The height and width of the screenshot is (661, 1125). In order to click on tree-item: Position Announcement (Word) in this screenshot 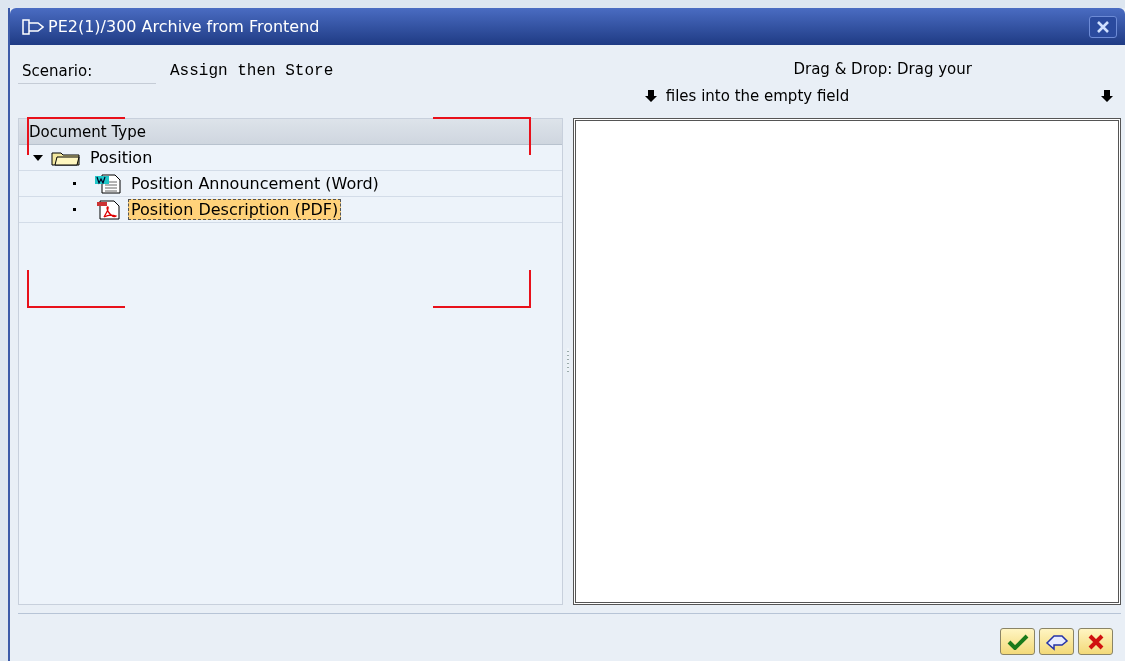, I will do `click(255, 183)`.